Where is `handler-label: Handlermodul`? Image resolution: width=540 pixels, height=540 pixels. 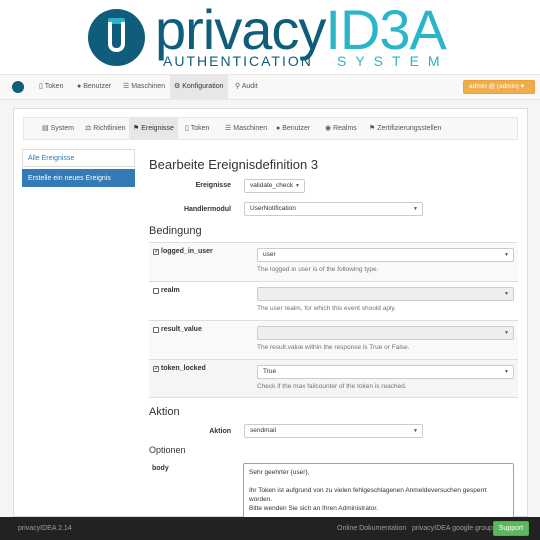 handler-label: Handlermodul is located at coordinates (207, 209).